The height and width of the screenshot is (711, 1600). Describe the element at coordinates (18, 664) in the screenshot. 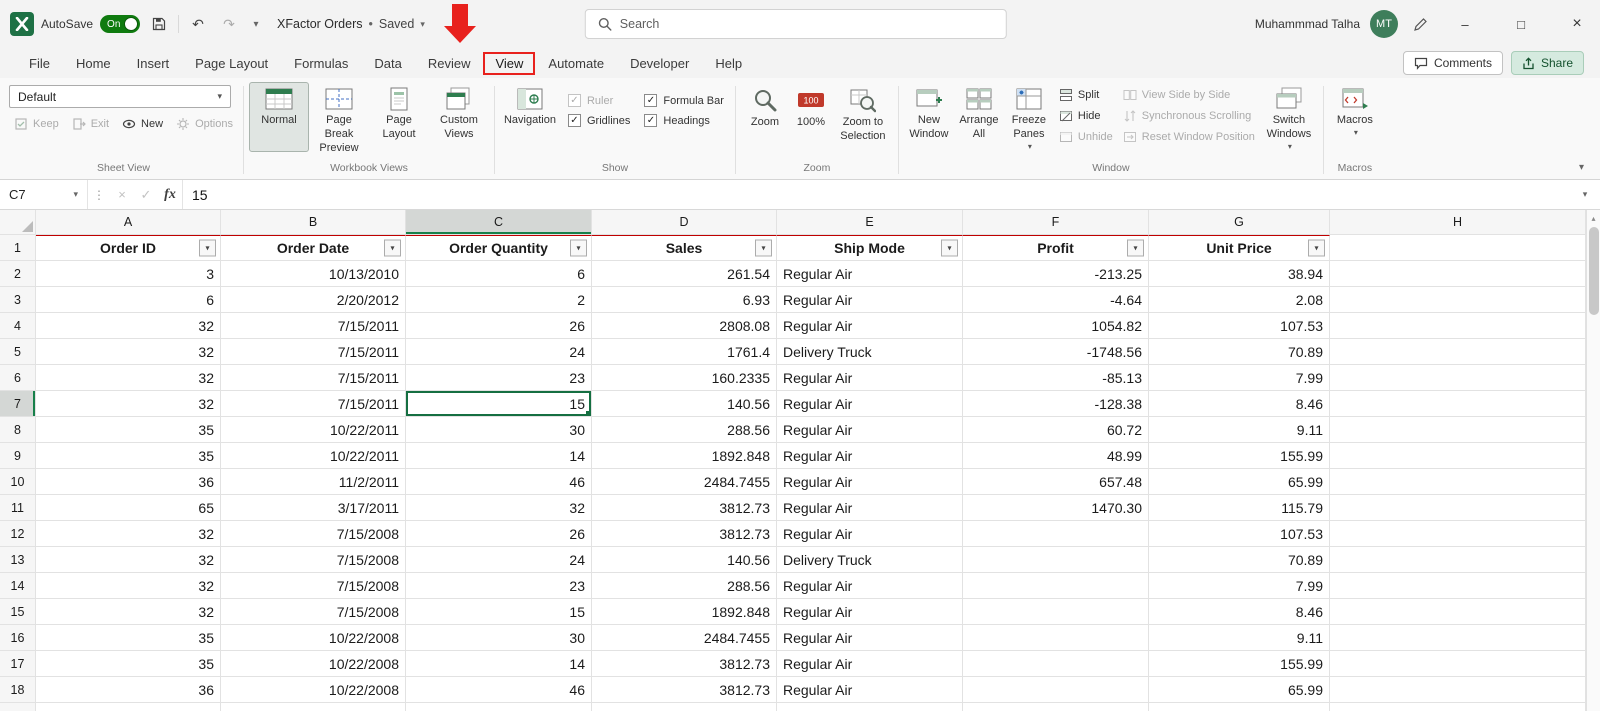

I see `row-header-17: 17` at that location.